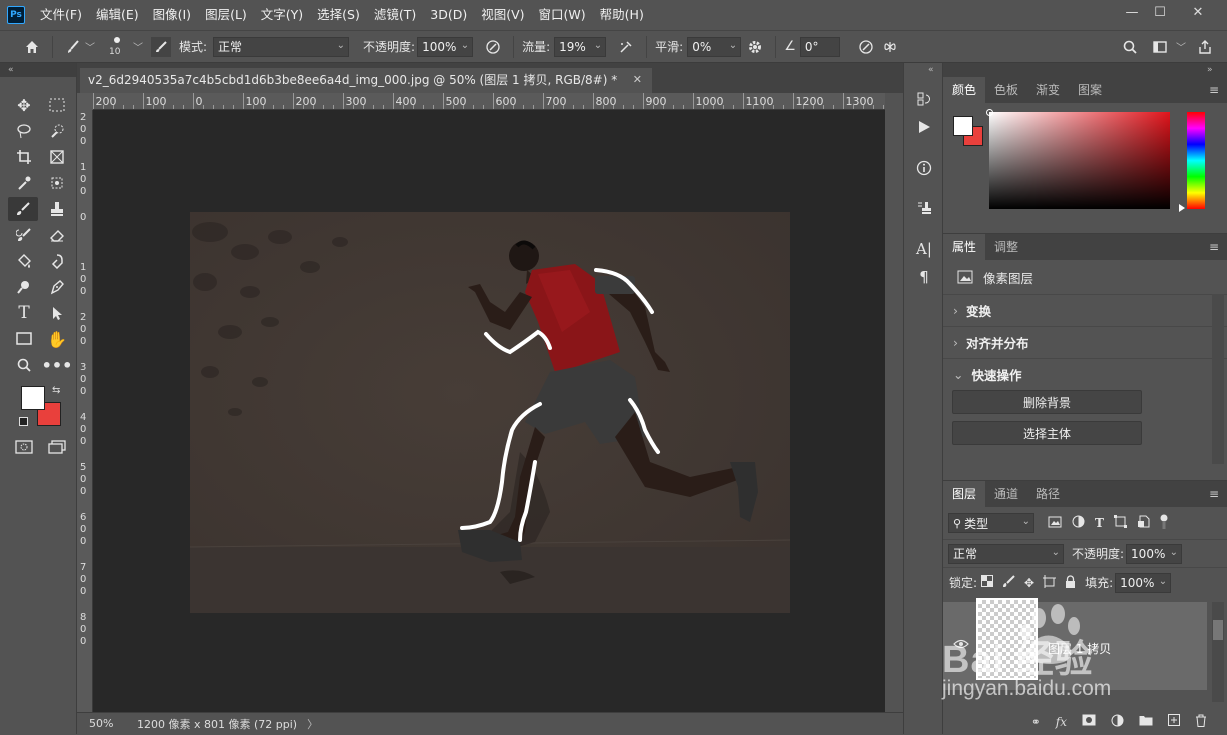 Image resolution: width=1227 pixels, height=735 pixels. I want to click on menu-file: 文件(F), so click(61, 15).